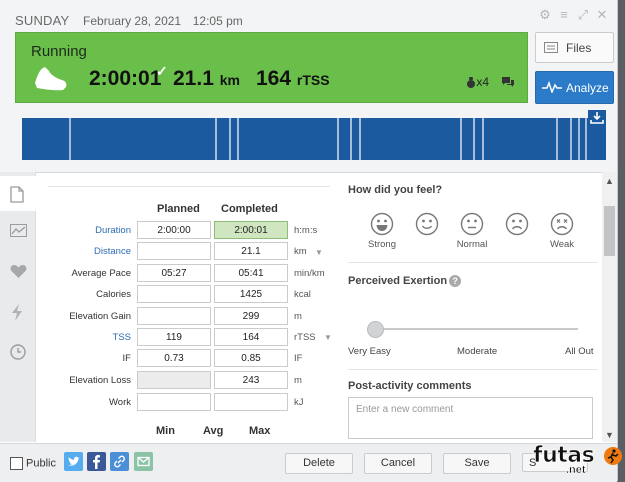  What do you see at coordinates (609, 231) in the screenshot?
I see `scroll-thumb` at bounding box center [609, 231].